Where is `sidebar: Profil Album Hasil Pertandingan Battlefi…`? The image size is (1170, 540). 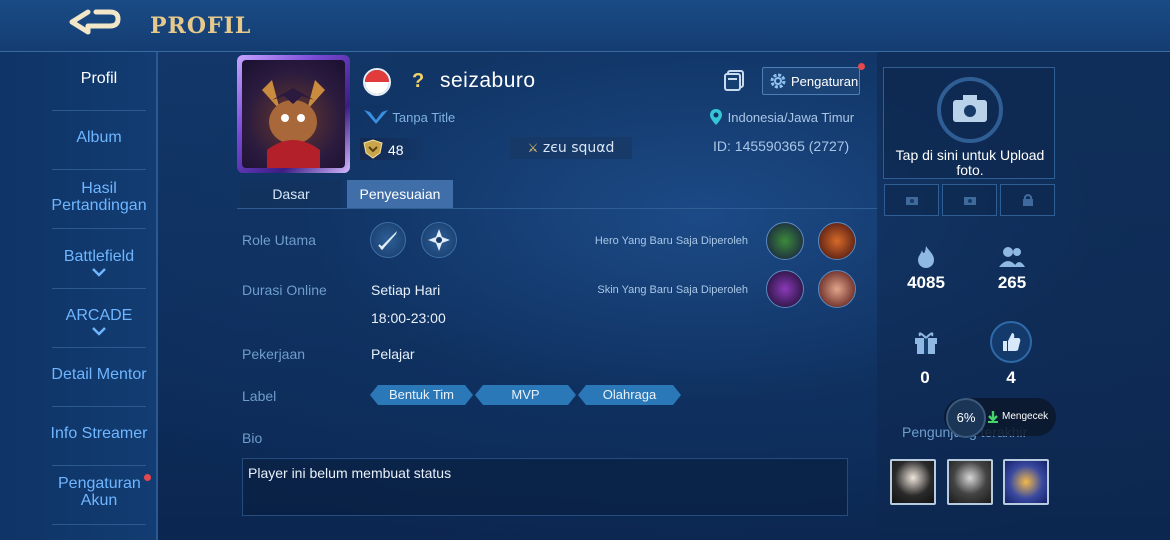
sidebar: Profil Album Hasil Pertandingan Battlefi… is located at coordinates (79, 296).